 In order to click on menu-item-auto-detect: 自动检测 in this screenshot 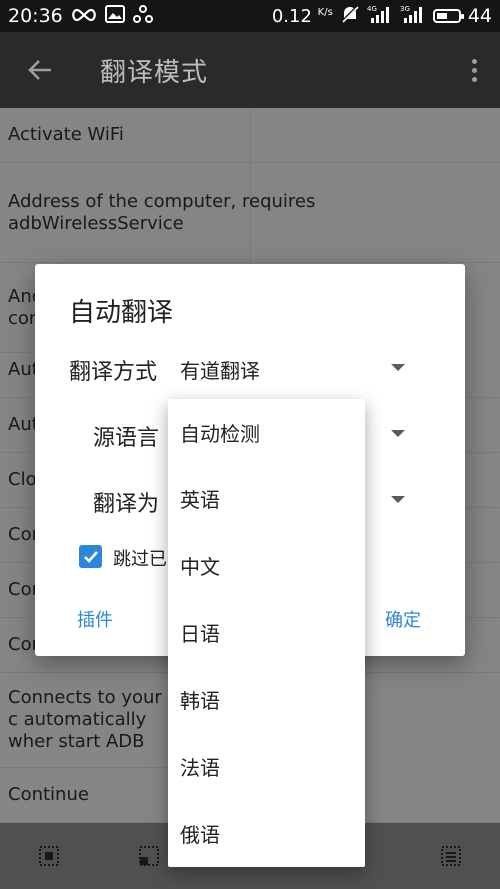, I will do `click(266, 432)`.